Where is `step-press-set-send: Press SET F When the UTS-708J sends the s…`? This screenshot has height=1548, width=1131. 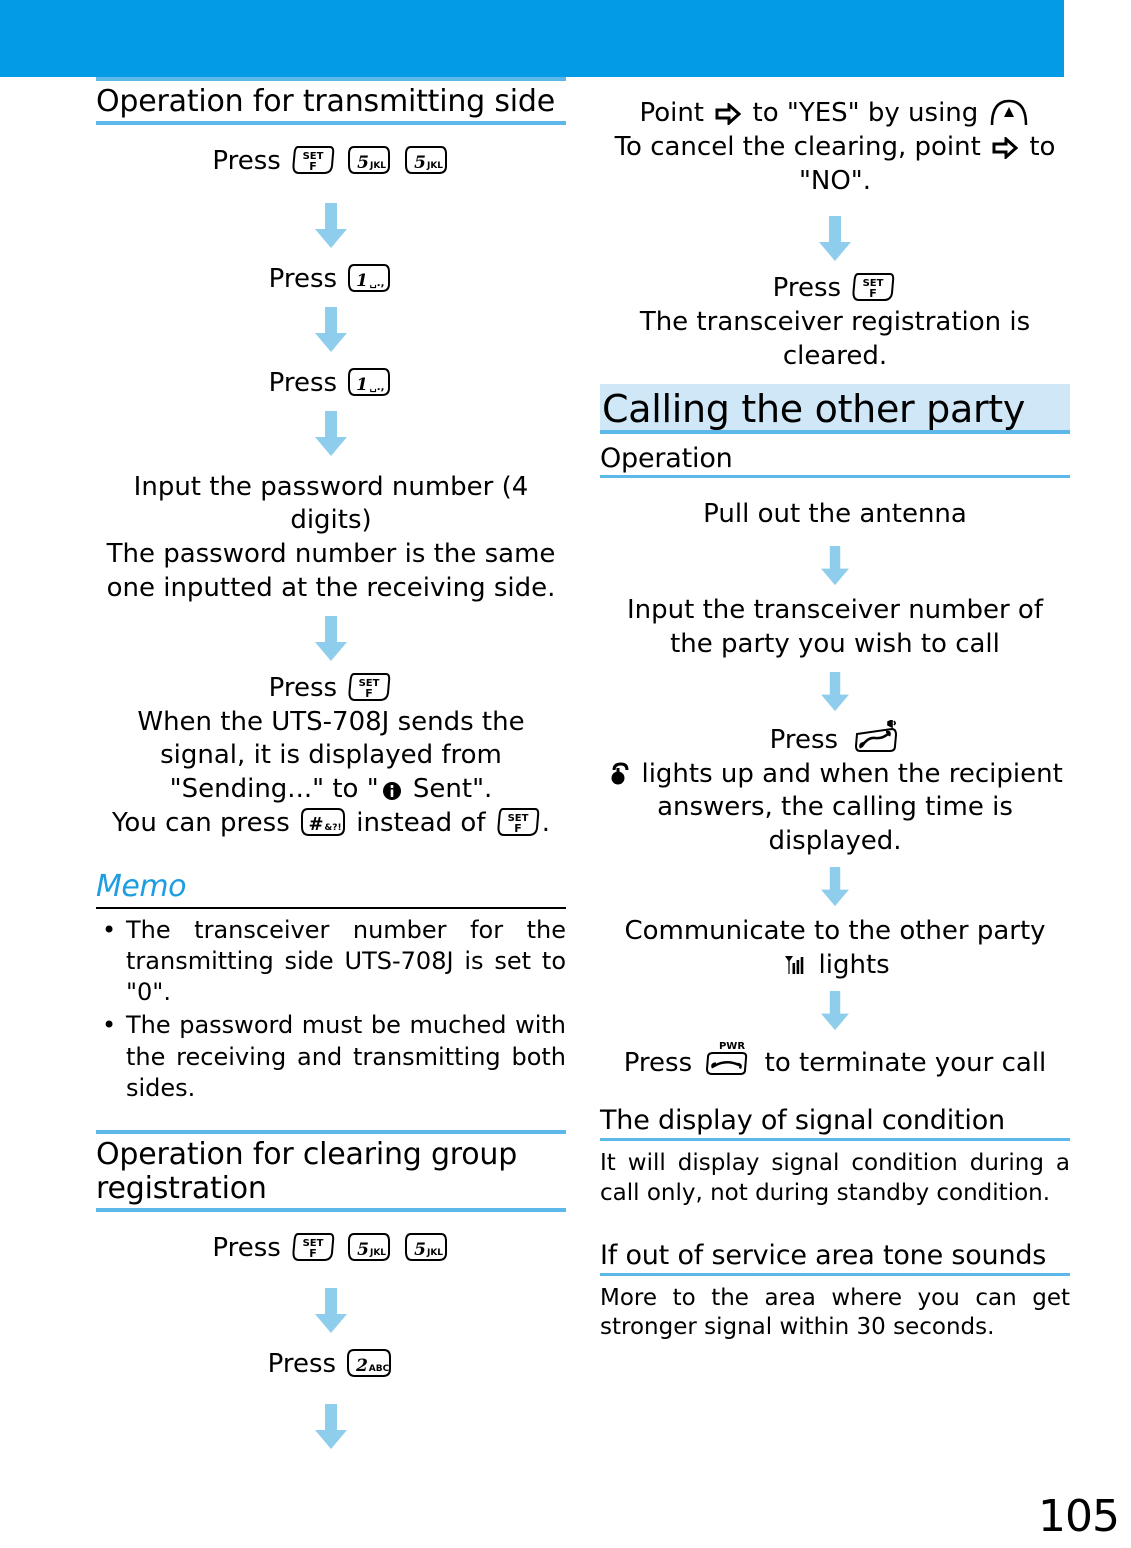
step-press-set-send: Press SET F When the UTS-708J sends the s… is located at coordinates (331, 756).